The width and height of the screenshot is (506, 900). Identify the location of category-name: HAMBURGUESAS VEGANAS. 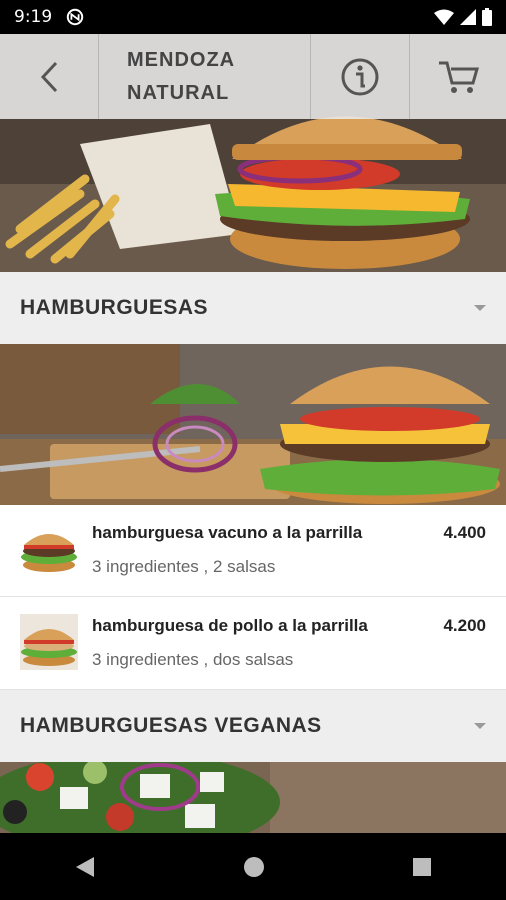
(171, 725).